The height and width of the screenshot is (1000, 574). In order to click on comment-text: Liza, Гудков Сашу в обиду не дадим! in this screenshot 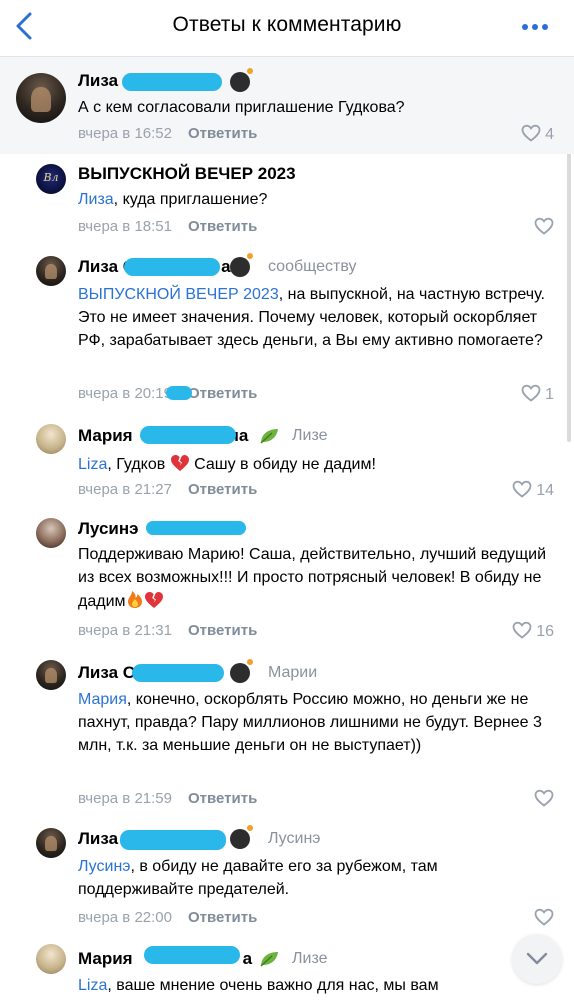, I will do `click(227, 464)`.